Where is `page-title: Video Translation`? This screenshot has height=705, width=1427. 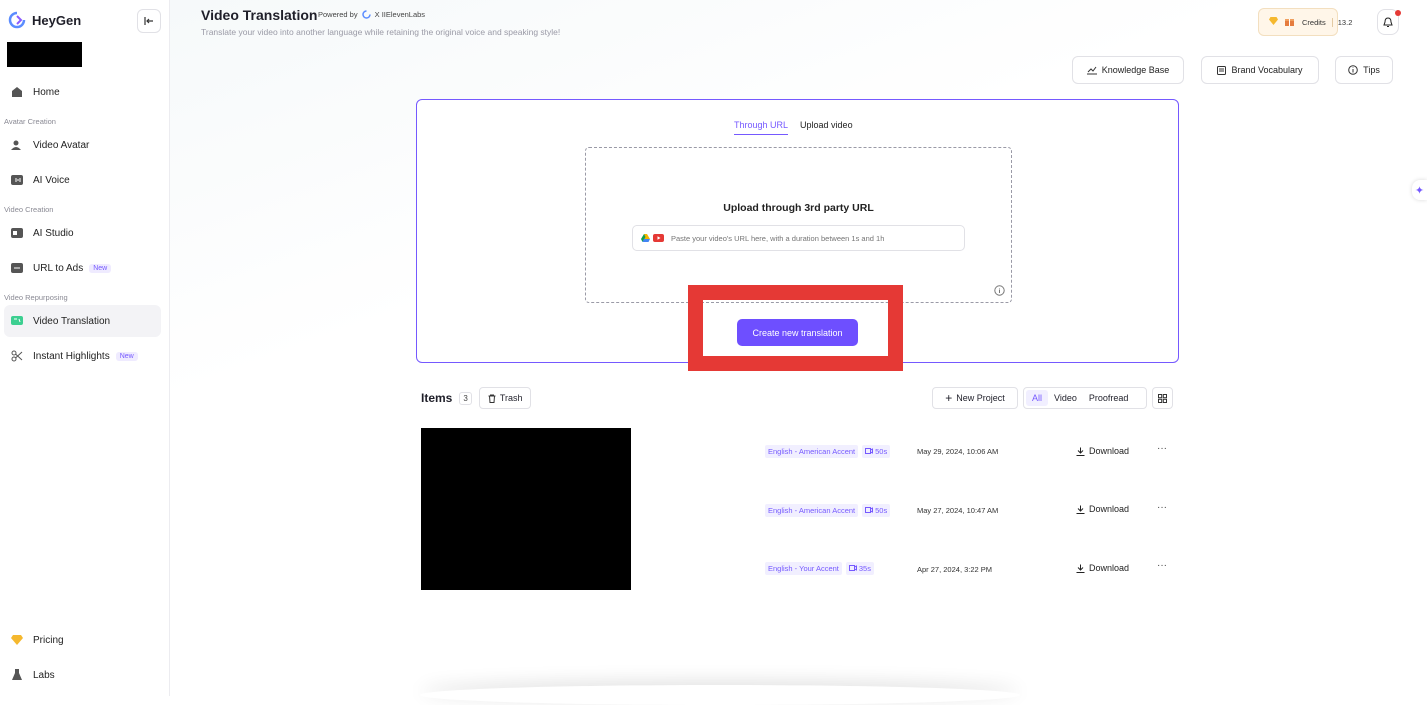 page-title: Video Translation is located at coordinates (259, 15).